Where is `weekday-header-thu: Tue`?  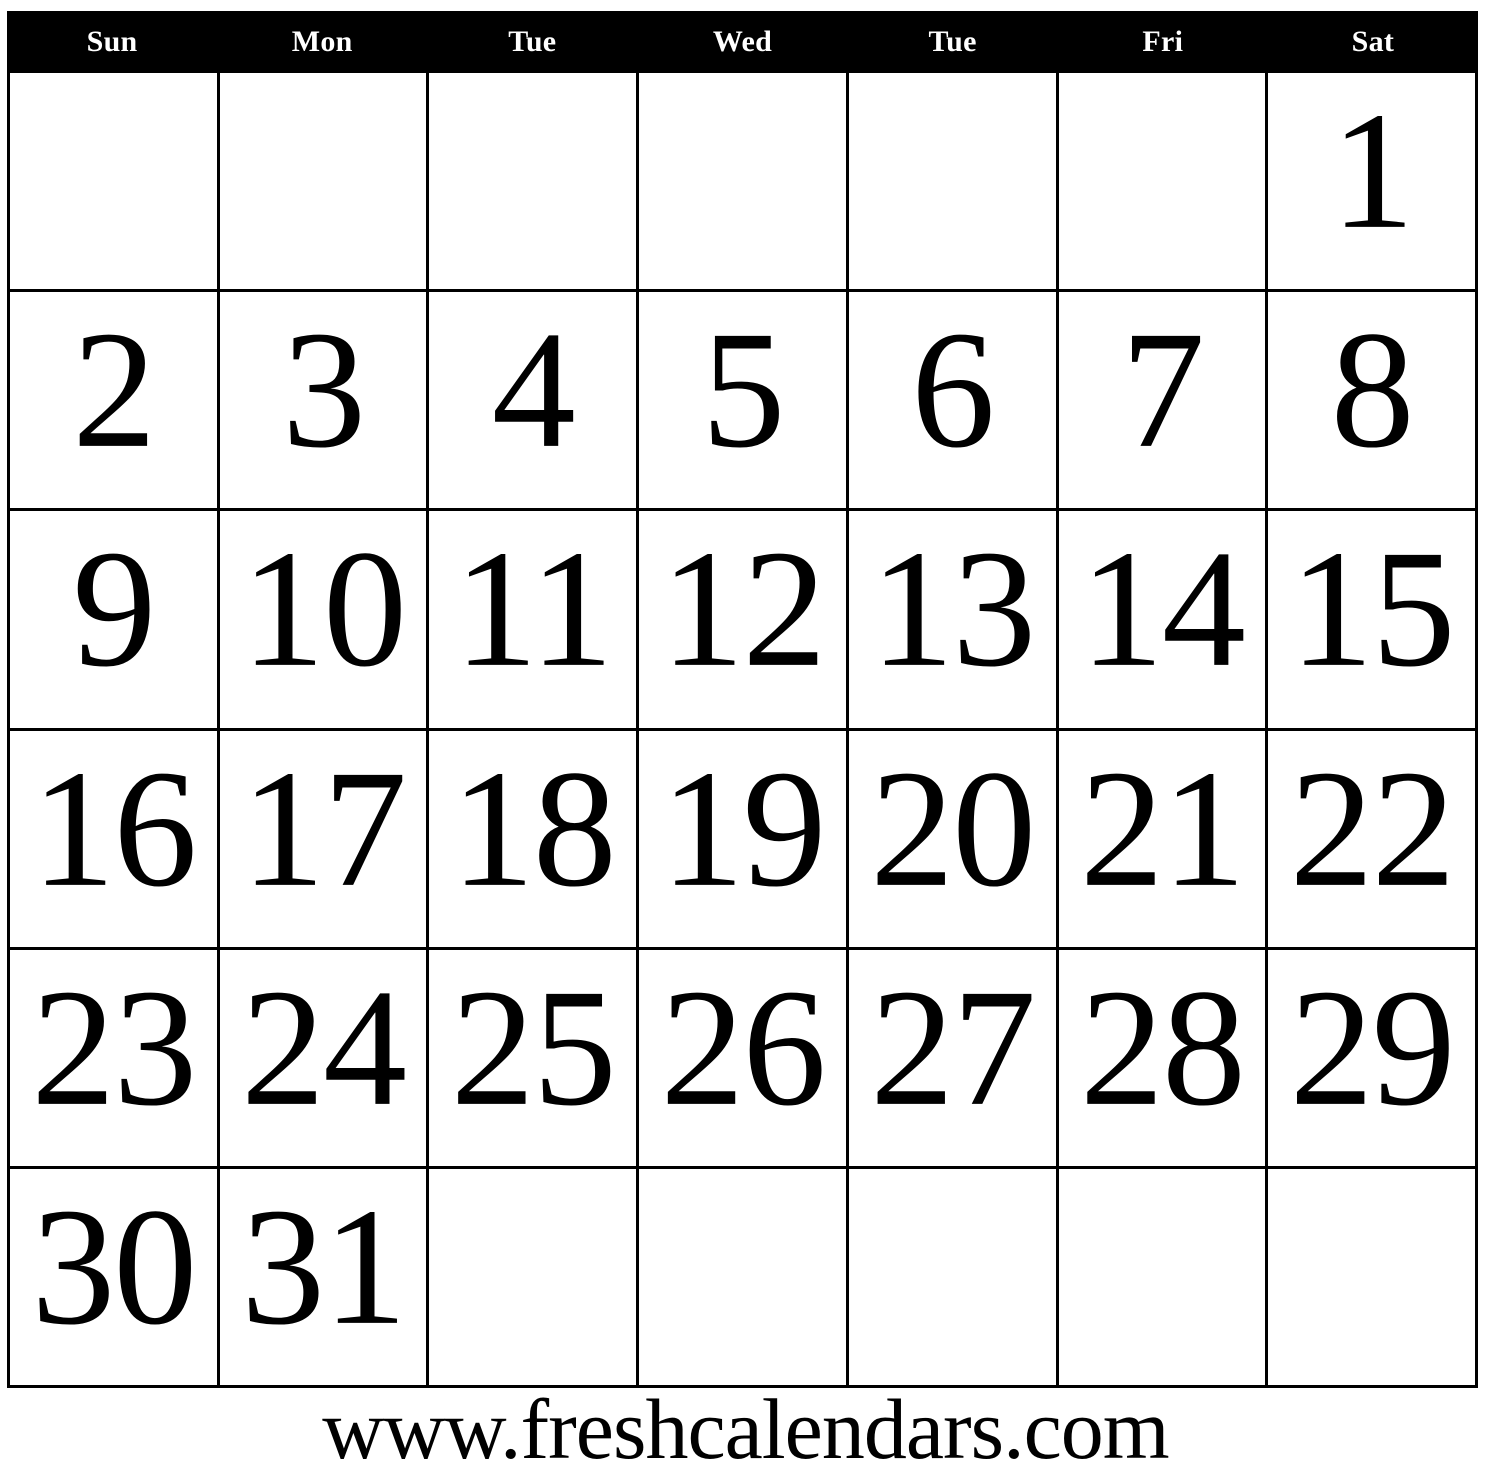
weekday-header-thu: Tue is located at coordinates (952, 41).